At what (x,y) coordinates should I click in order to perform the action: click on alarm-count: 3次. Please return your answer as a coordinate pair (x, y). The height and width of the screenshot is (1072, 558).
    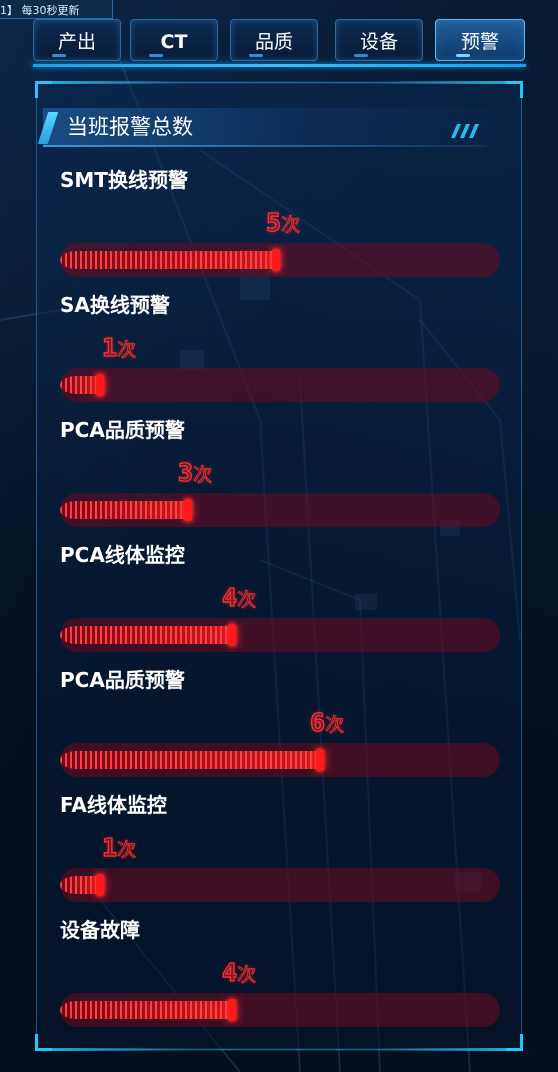
    Looking at the image, I should click on (195, 472).